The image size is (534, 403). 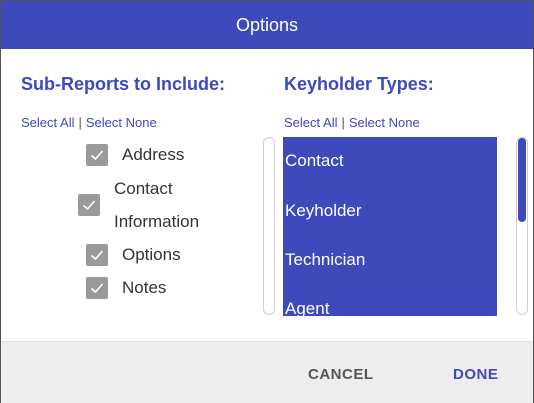 I want to click on checkbox-row-notes: Notes, so click(x=126, y=288).